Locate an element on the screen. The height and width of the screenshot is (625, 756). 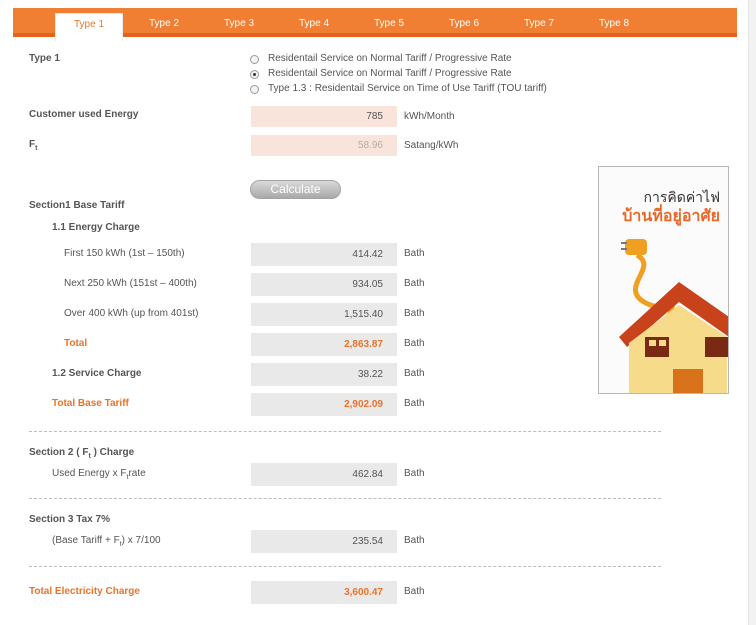
tab-type-4: Type 4 is located at coordinates (314, 22).